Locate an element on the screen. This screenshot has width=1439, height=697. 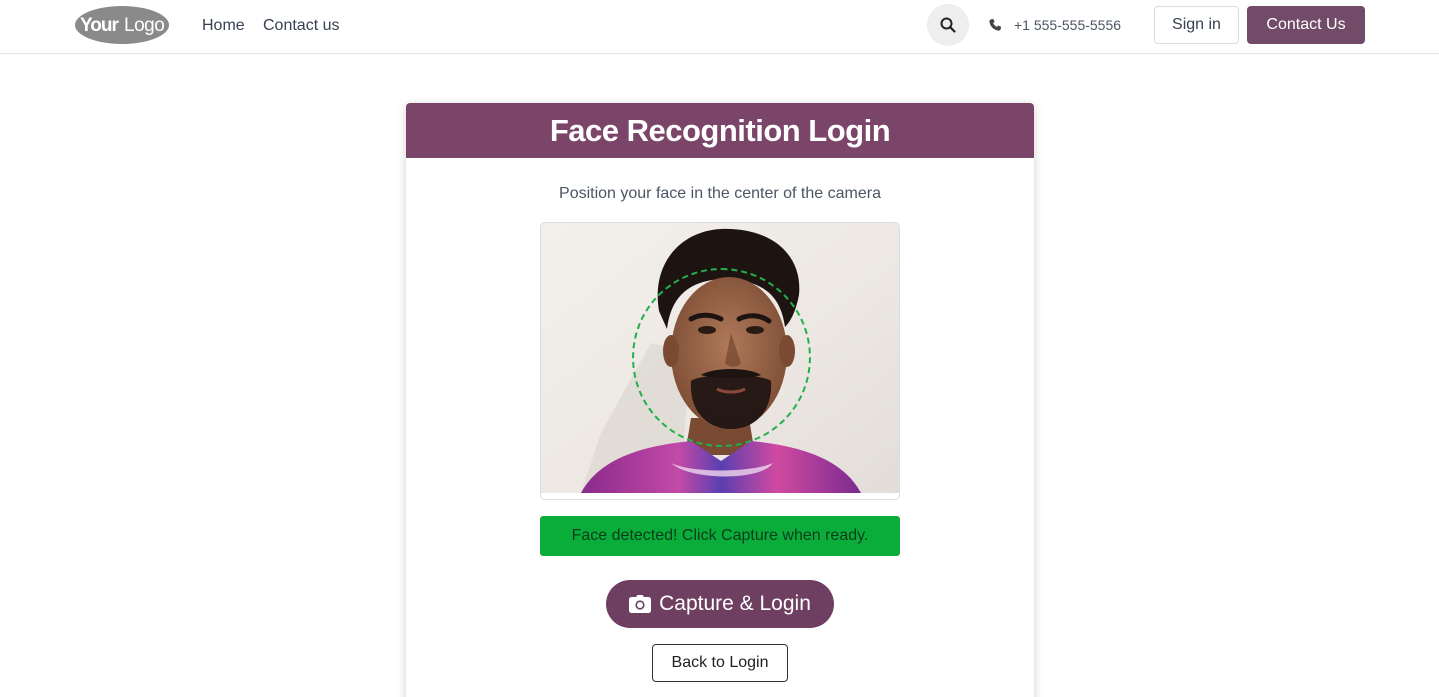
site-logo: Your Logo is located at coordinates (122, 25).